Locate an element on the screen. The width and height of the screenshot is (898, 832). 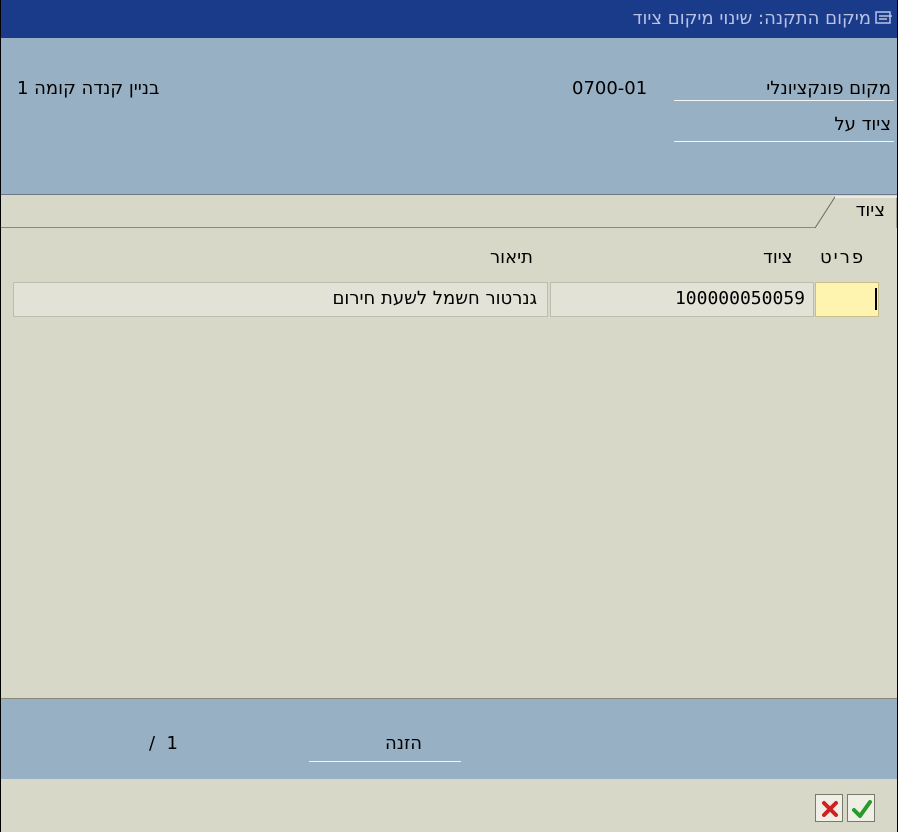
confirm-button is located at coordinates (861, 808).